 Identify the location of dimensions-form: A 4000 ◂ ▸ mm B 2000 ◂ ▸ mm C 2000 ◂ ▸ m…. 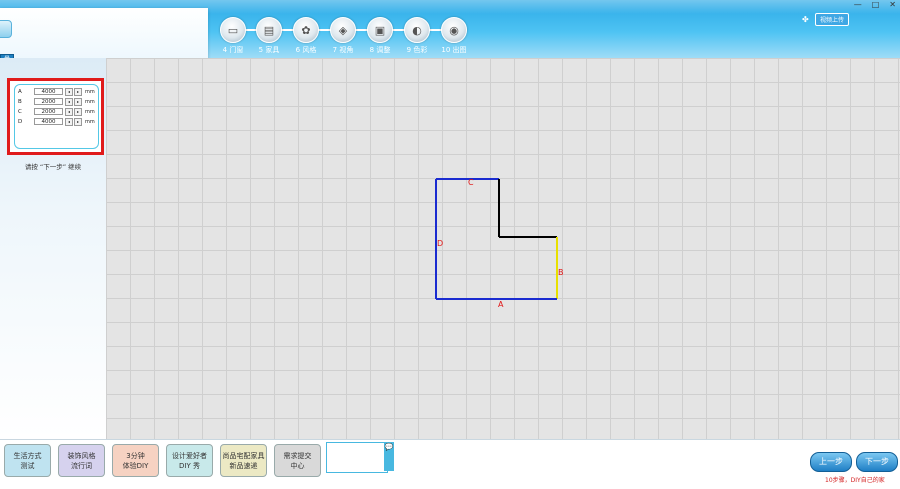
(56, 116).